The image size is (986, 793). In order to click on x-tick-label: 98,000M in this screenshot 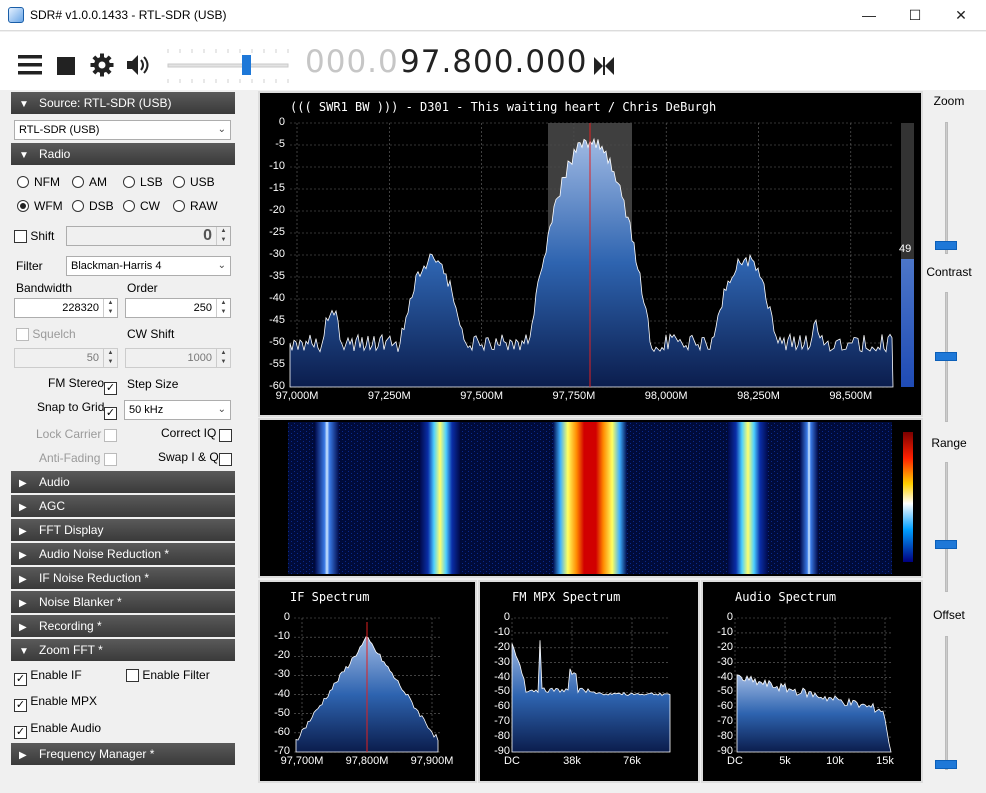, I will do `click(666, 396)`.